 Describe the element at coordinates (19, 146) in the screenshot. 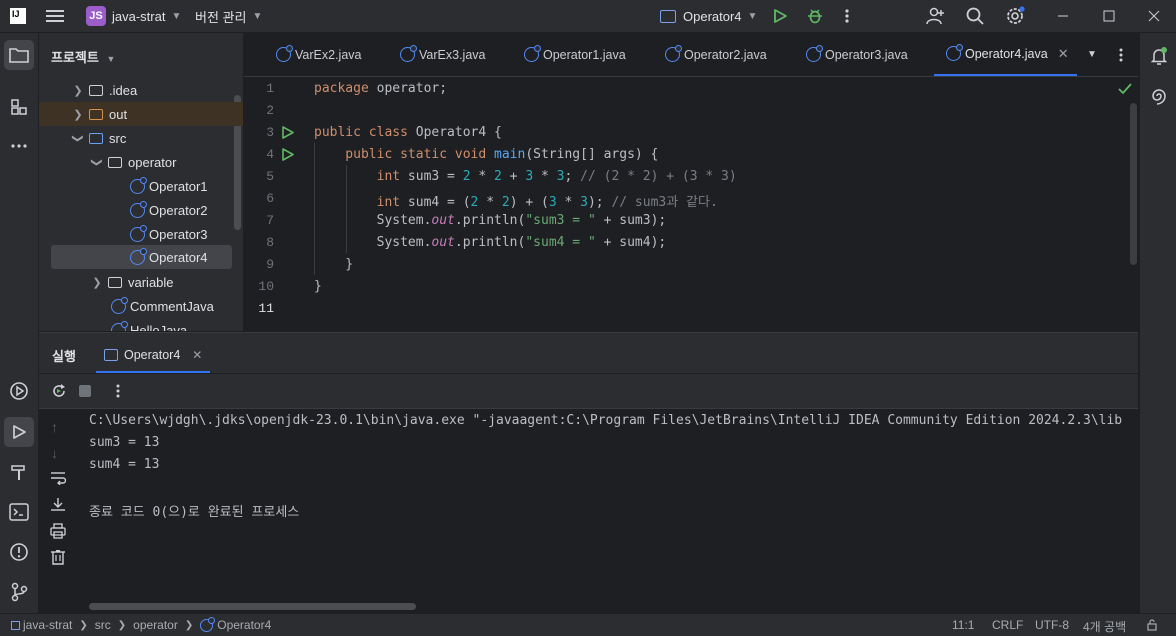

I see `more-tools-icon` at that location.